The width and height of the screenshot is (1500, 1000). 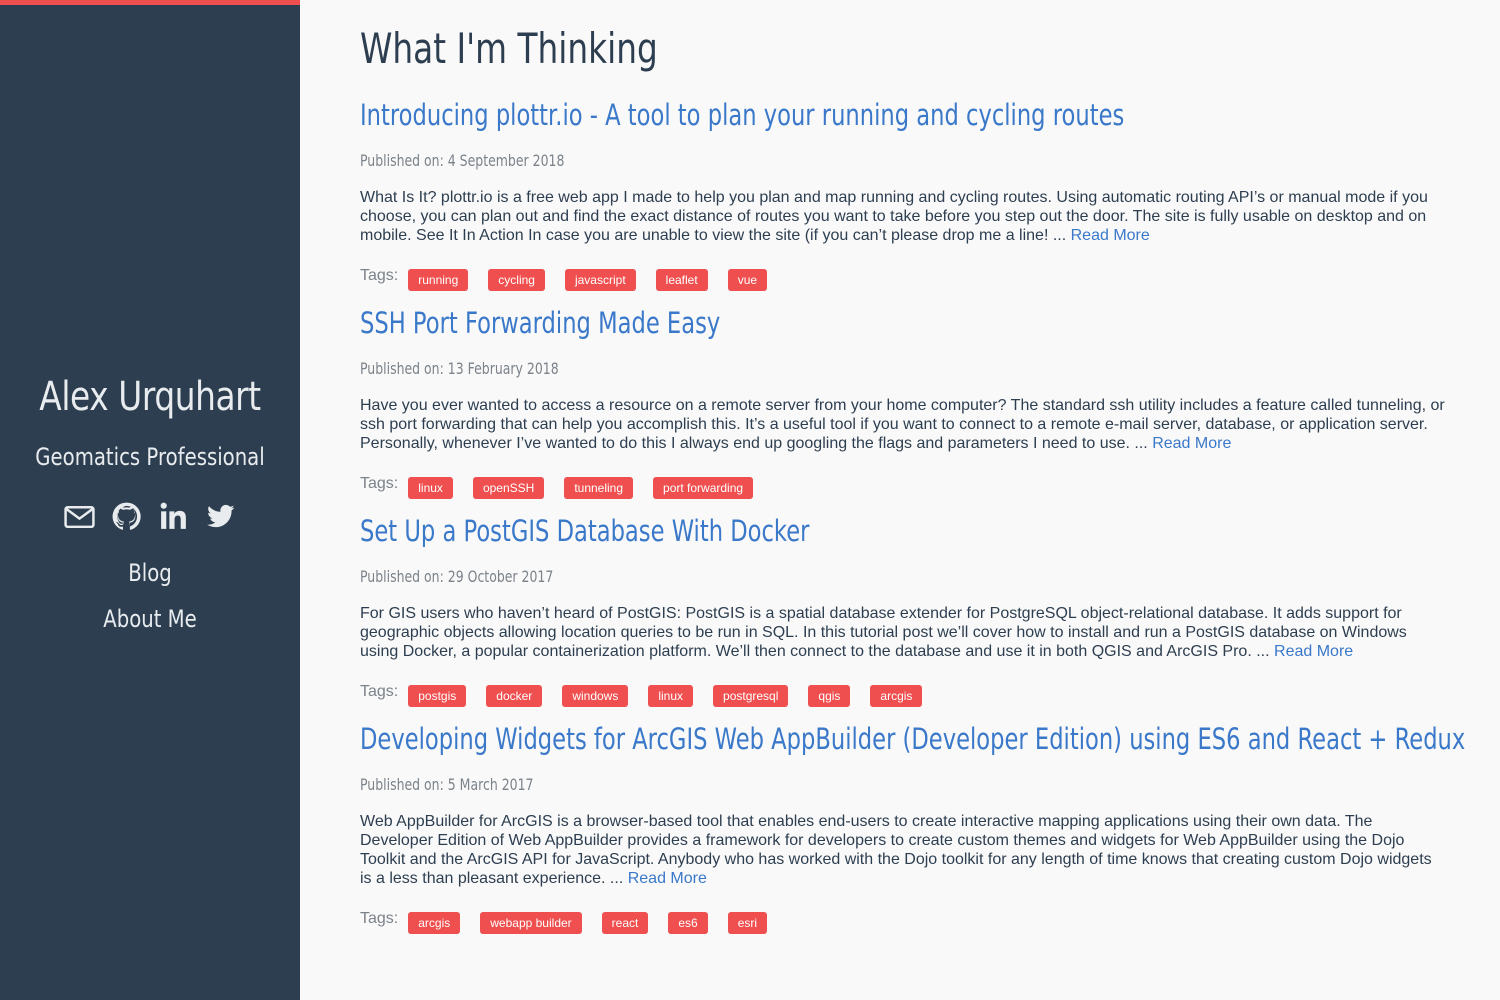 I want to click on tag: postgis, so click(x=437, y=696).